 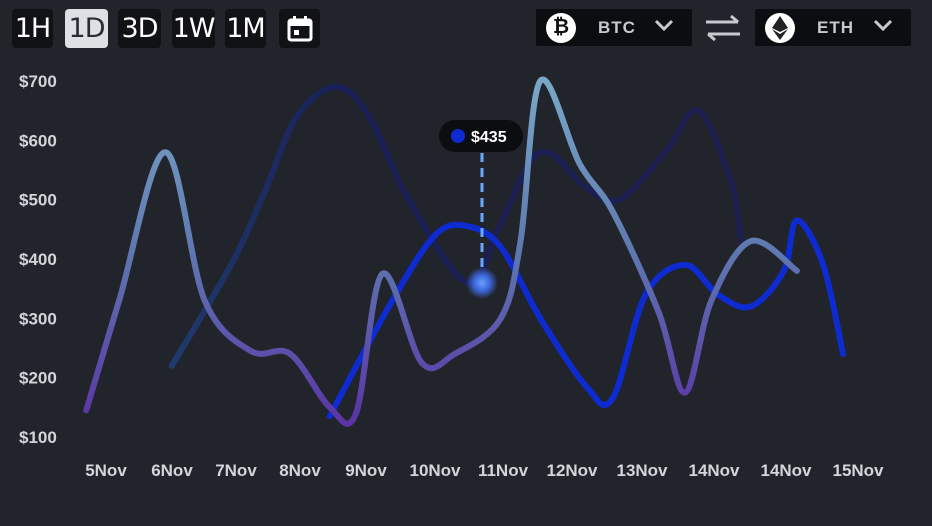 I want to click on x-tick-label: 7Nov, so click(x=236, y=470).